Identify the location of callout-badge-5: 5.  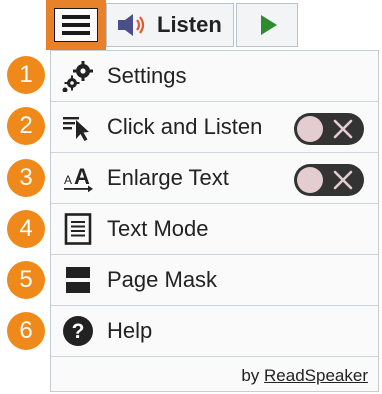
(26, 280).